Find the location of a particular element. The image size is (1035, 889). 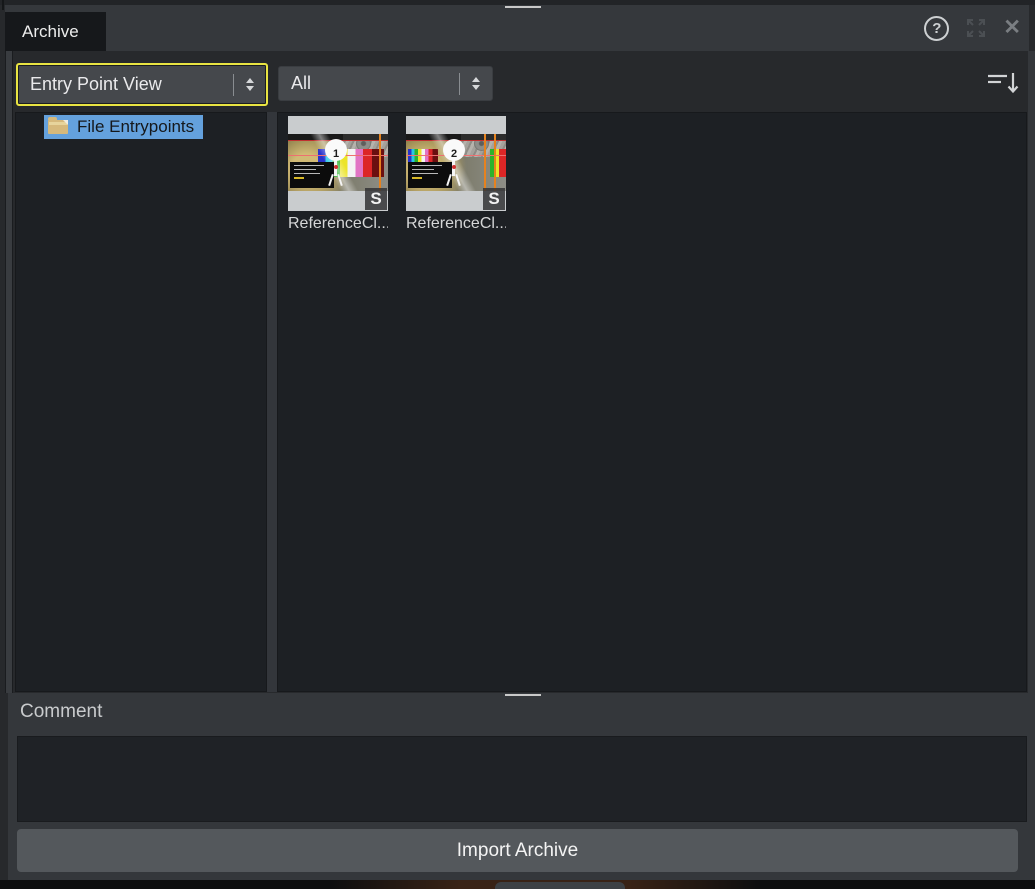

tab-archive: Archive is located at coordinates (55, 31).